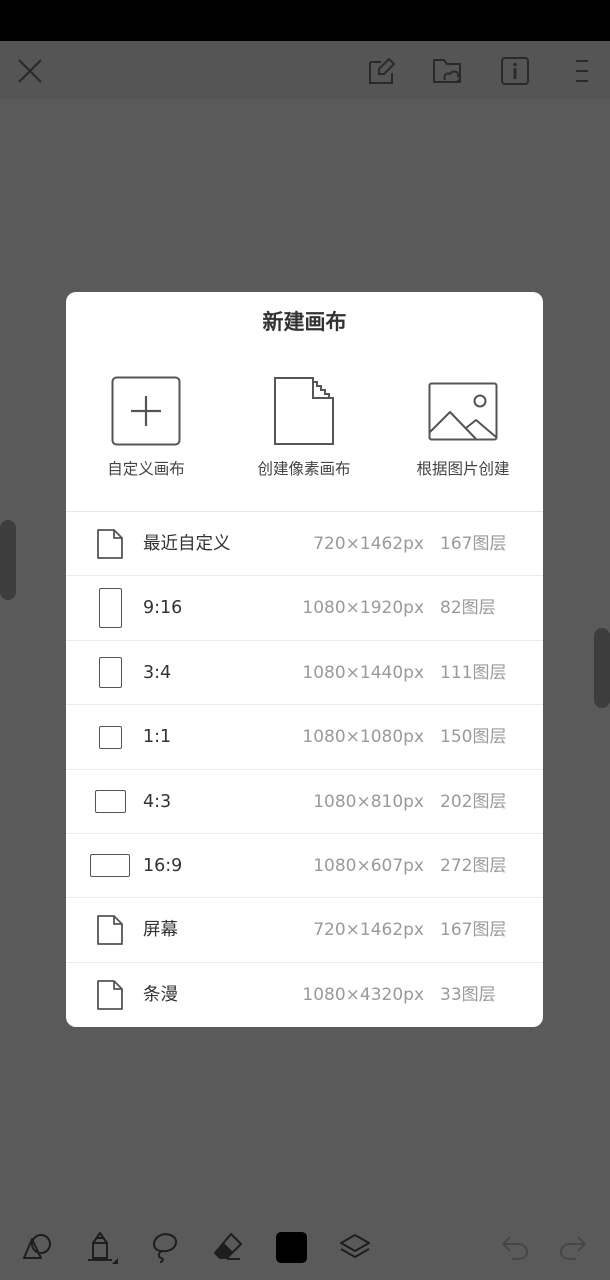 This screenshot has height=1280, width=610. Describe the element at coordinates (304, 866) in the screenshot. I see `preset-row-16-9: 16:9 1080×607px 272图层` at that location.